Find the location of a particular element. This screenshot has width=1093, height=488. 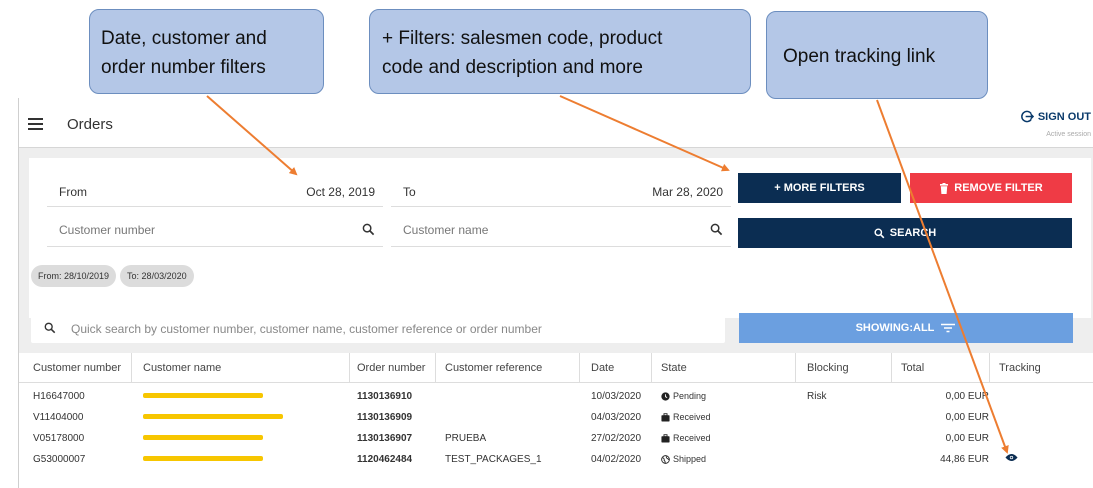

showing-all-button: SHOWING:ALL is located at coordinates (906, 328).